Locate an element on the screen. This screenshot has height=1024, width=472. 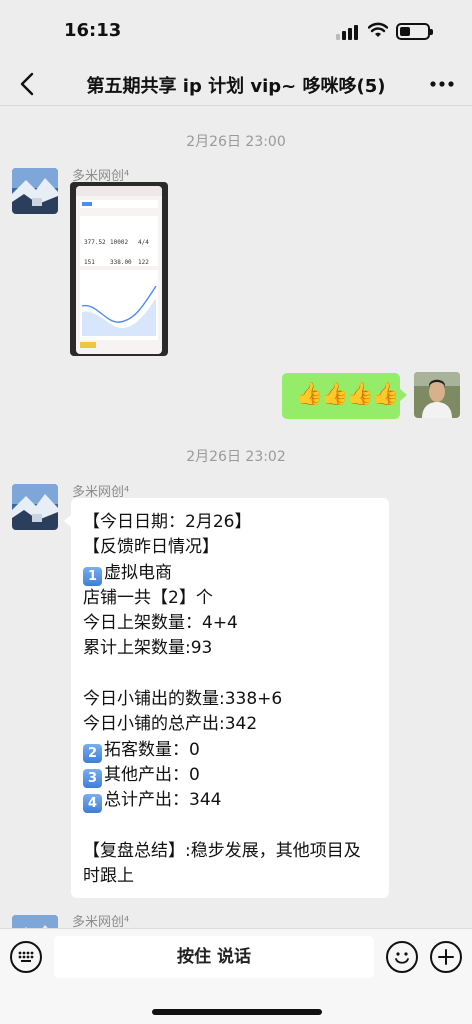
keyboard-icon is located at coordinates (26, 957).